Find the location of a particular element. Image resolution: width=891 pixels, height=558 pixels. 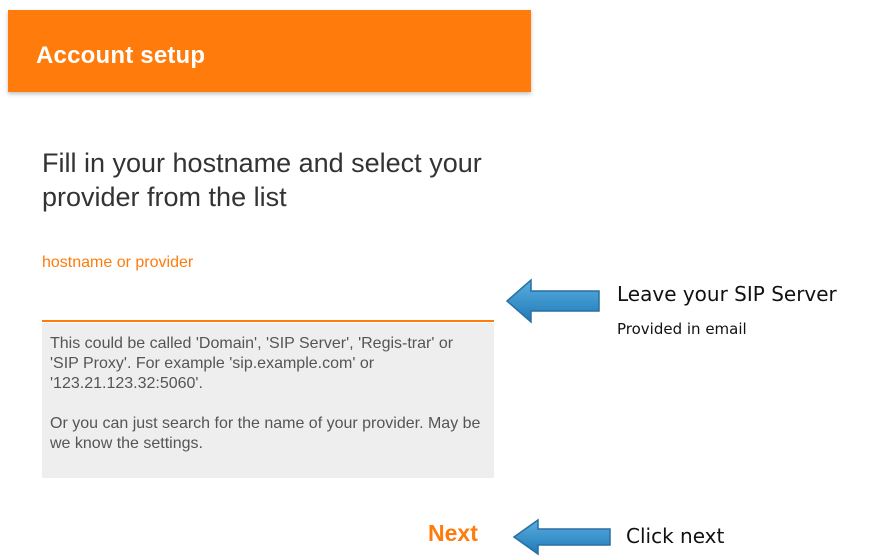

next-button: Next is located at coordinates (453, 533).